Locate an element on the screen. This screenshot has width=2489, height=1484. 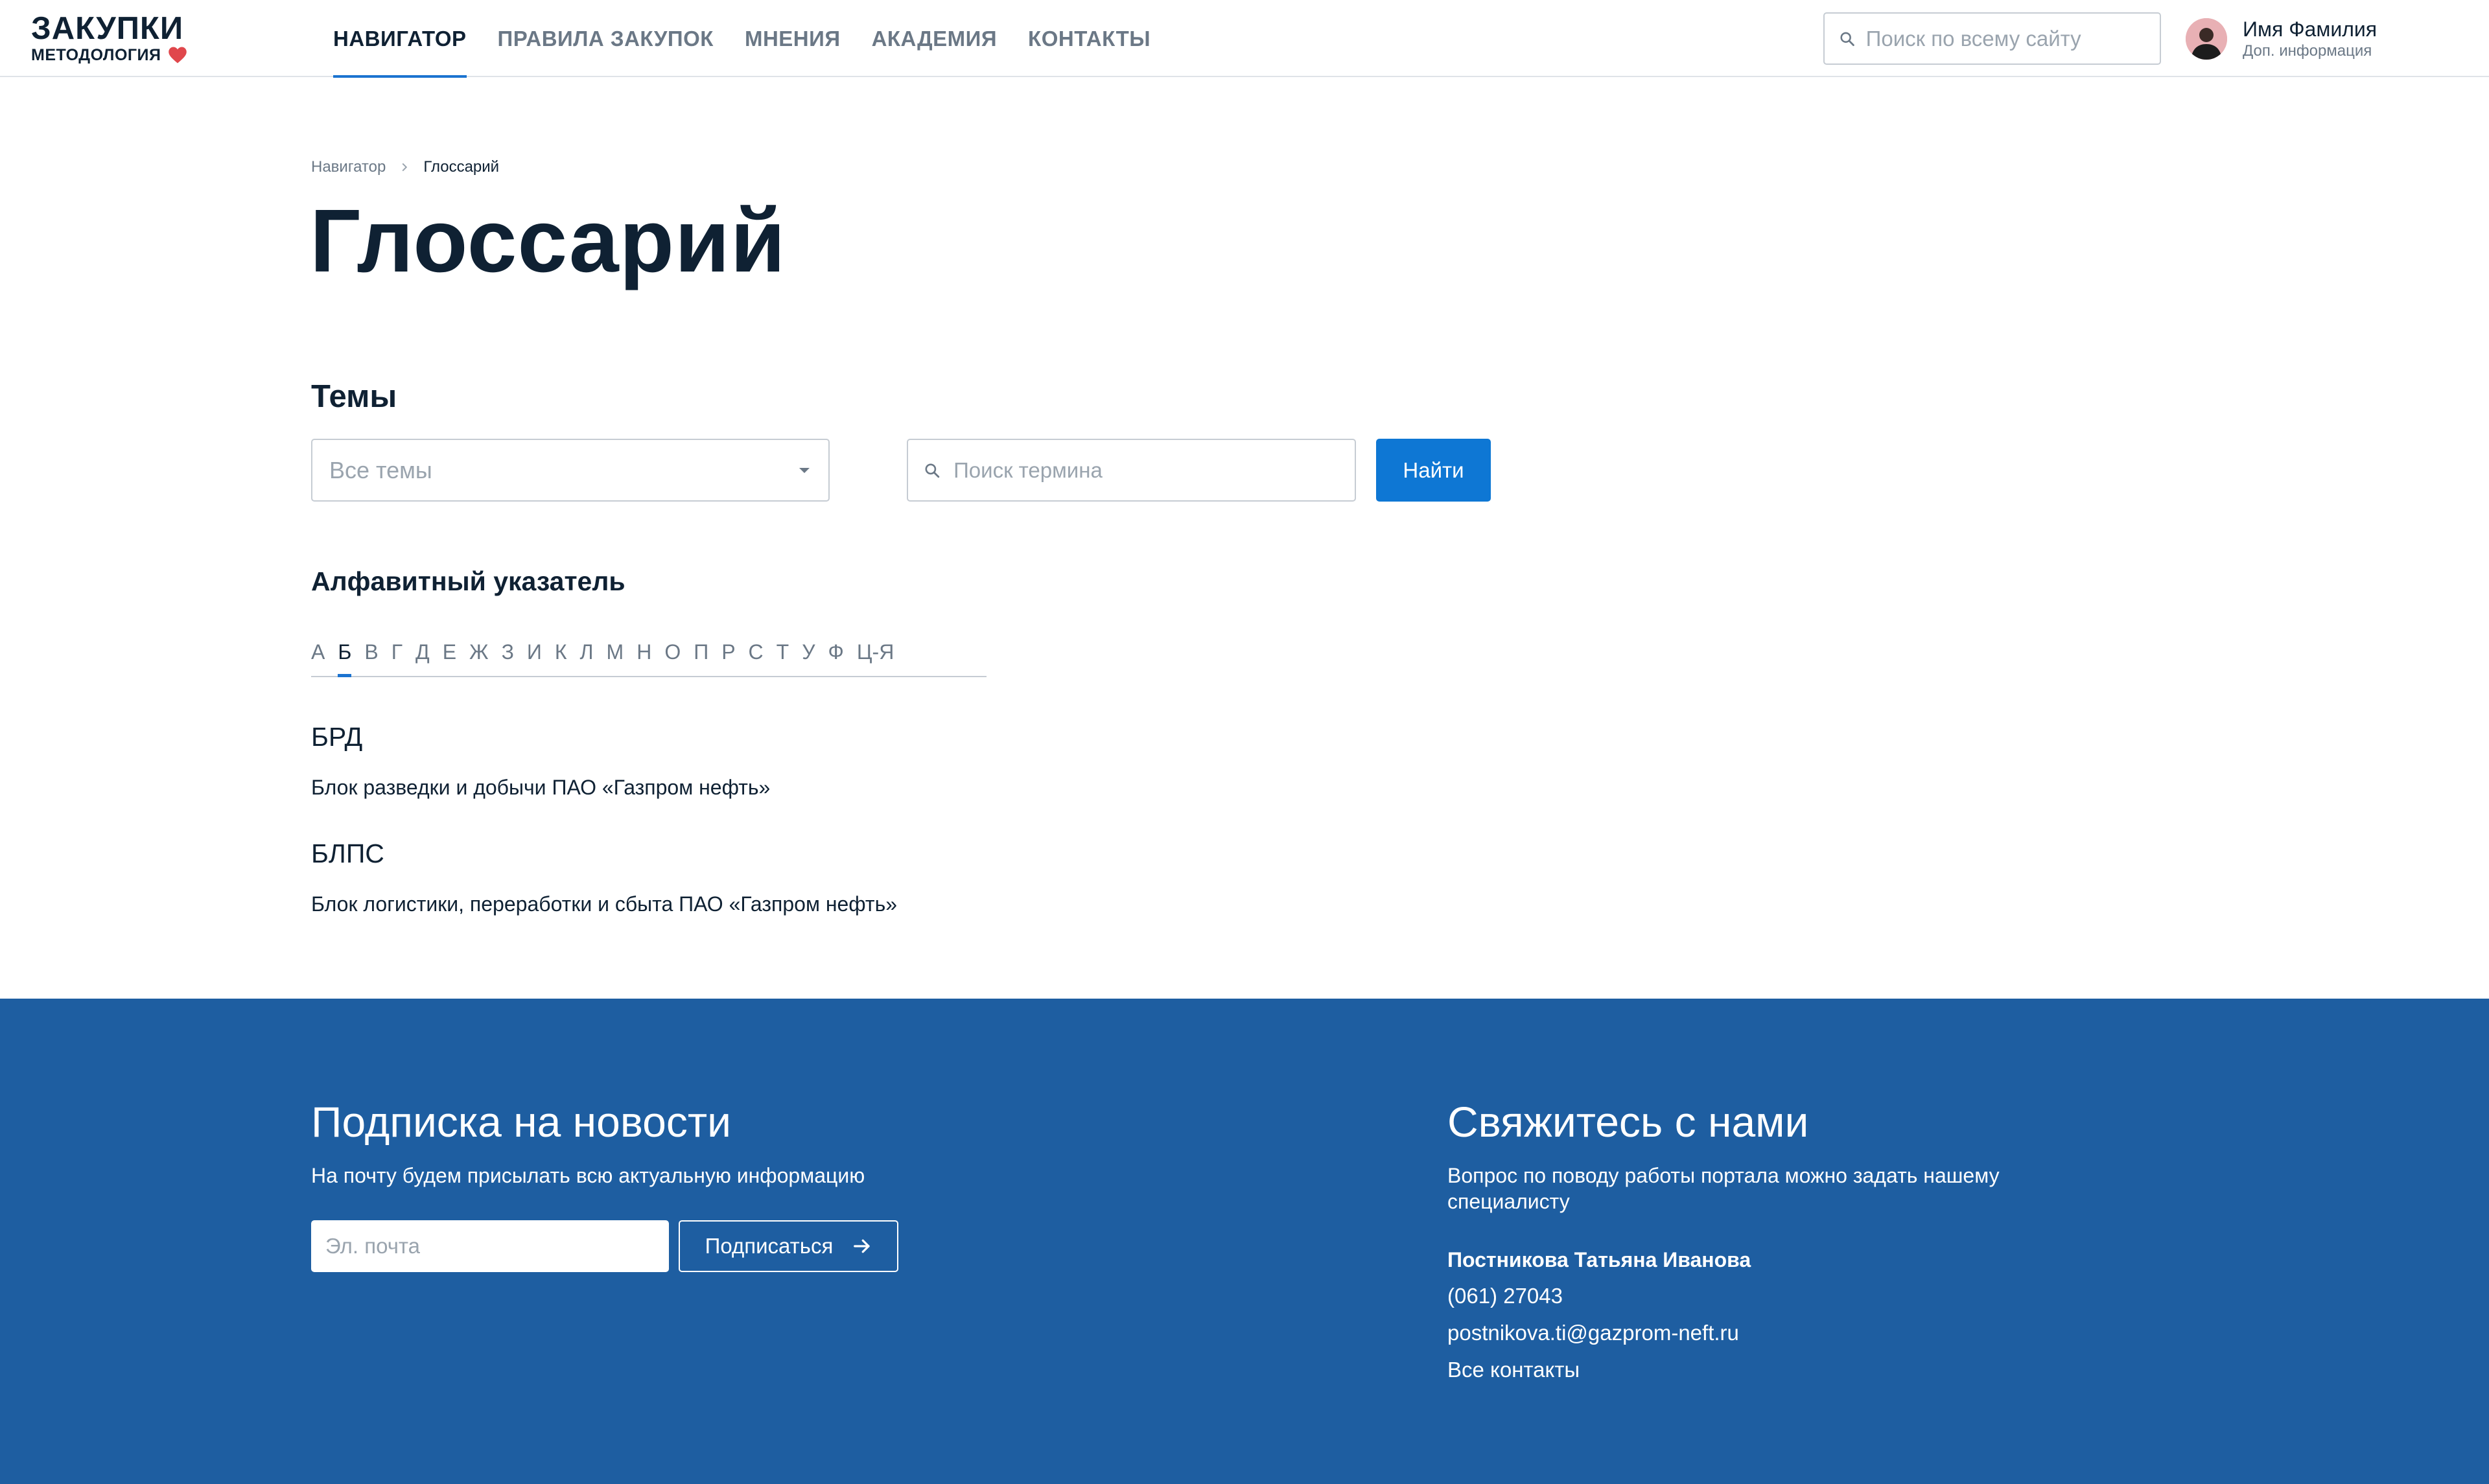
user-menu: Имя Фамилия Доп. информация is located at coordinates (2281, 39).